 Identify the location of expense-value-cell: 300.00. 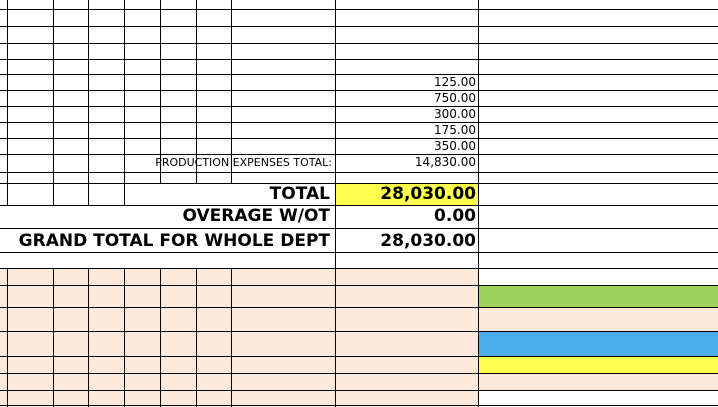
(406, 114).